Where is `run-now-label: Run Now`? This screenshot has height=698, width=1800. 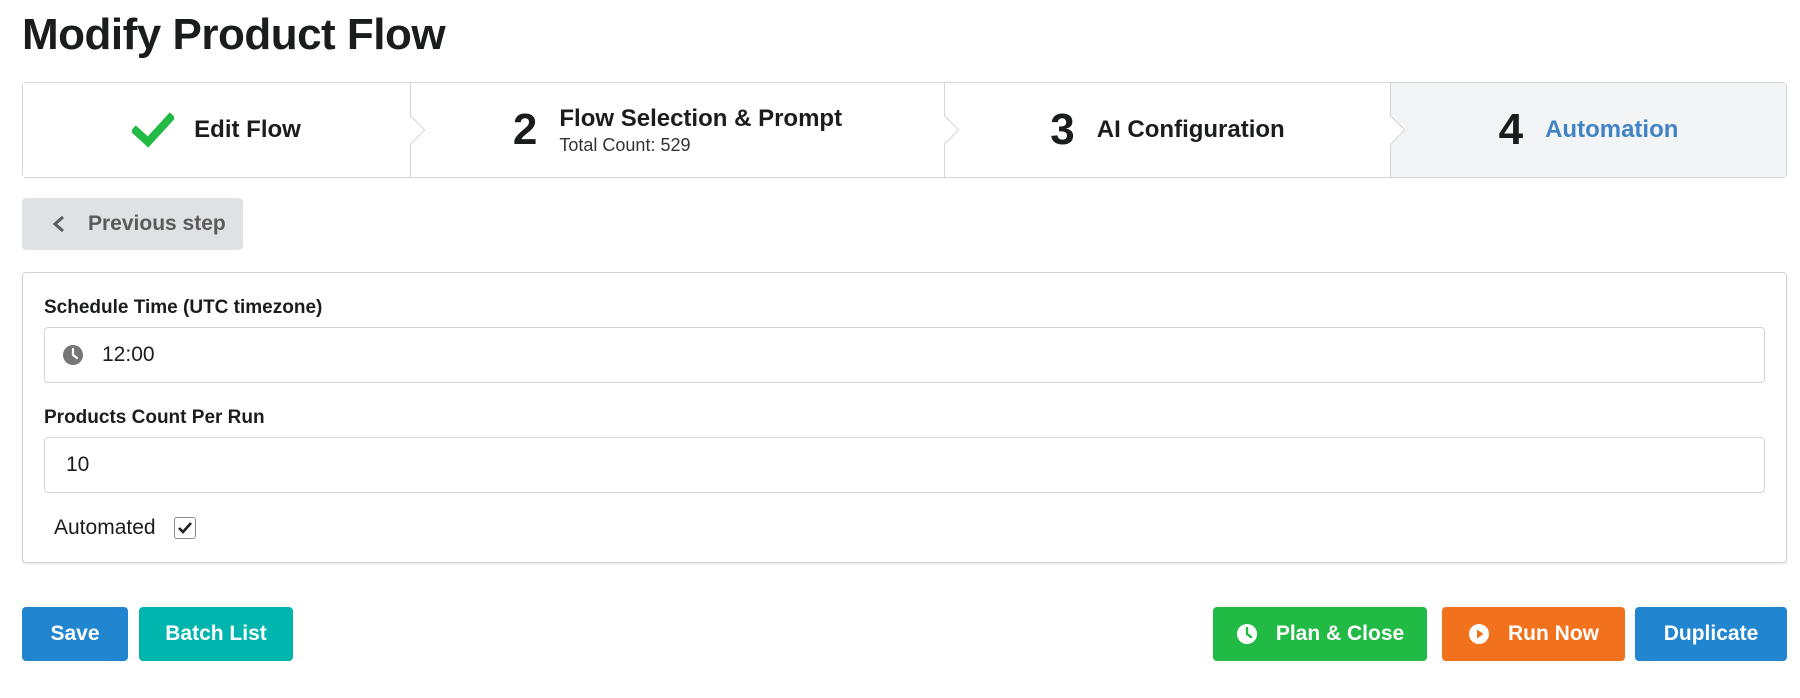
run-now-label: Run Now is located at coordinates (1553, 633).